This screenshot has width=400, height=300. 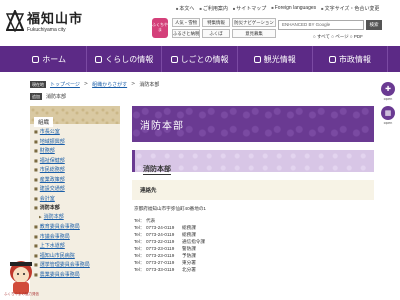 I want to click on link-foreign-languages: Foreign languages, so click(x=293, y=8).